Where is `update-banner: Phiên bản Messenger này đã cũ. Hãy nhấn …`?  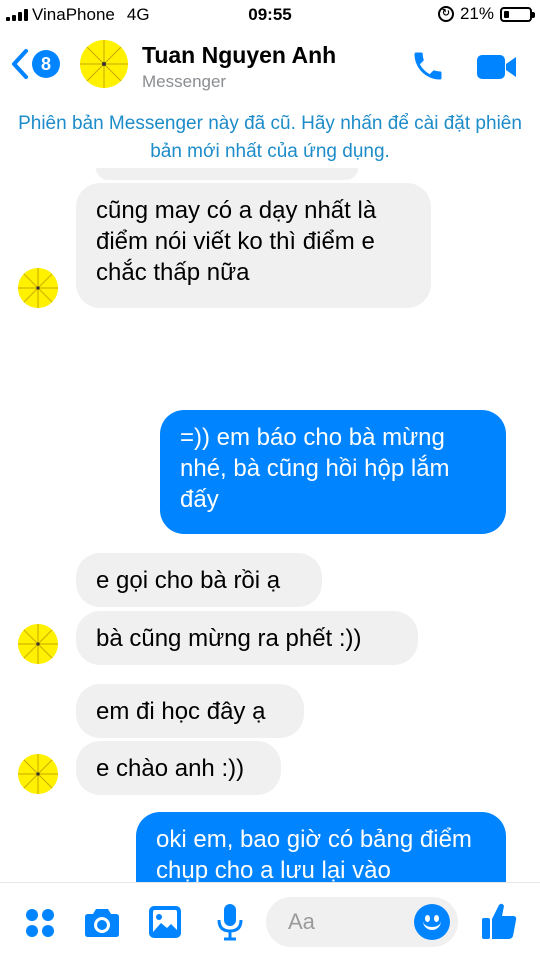
update-banner: Phiên bản Messenger này đã cũ. Hãy nhấn … is located at coordinates (270, 138).